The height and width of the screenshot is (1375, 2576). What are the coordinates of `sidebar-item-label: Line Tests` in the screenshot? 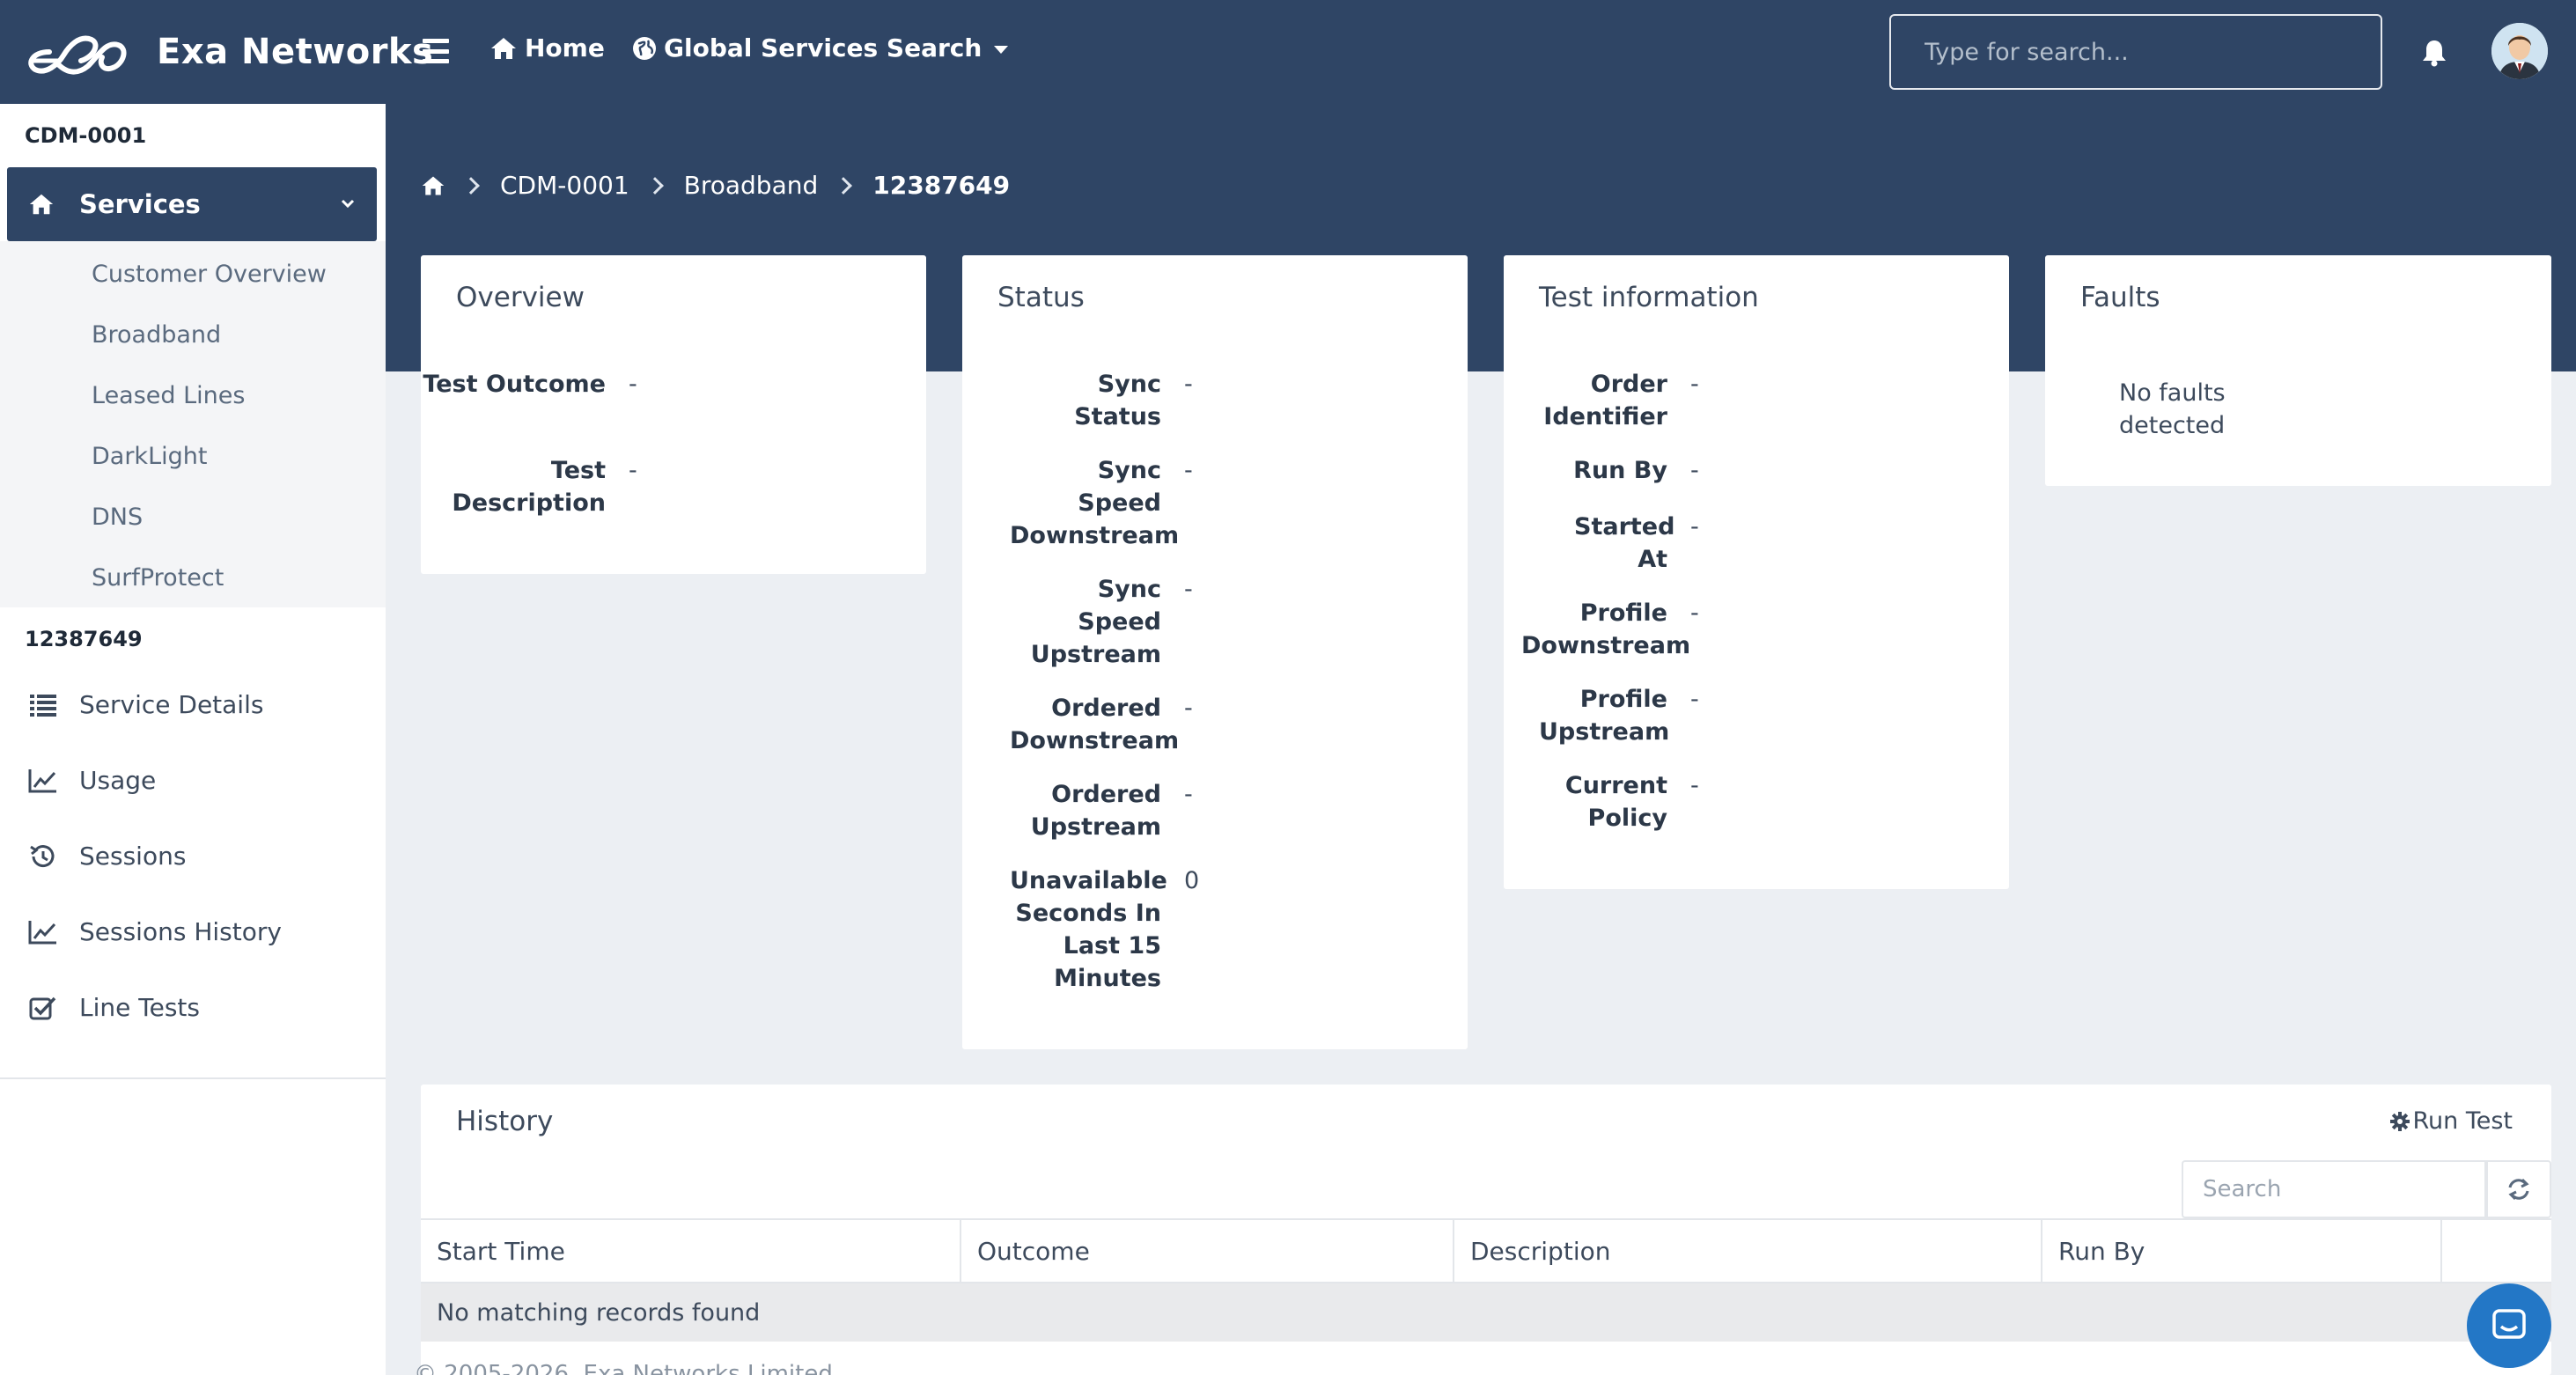 It's located at (139, 1007).